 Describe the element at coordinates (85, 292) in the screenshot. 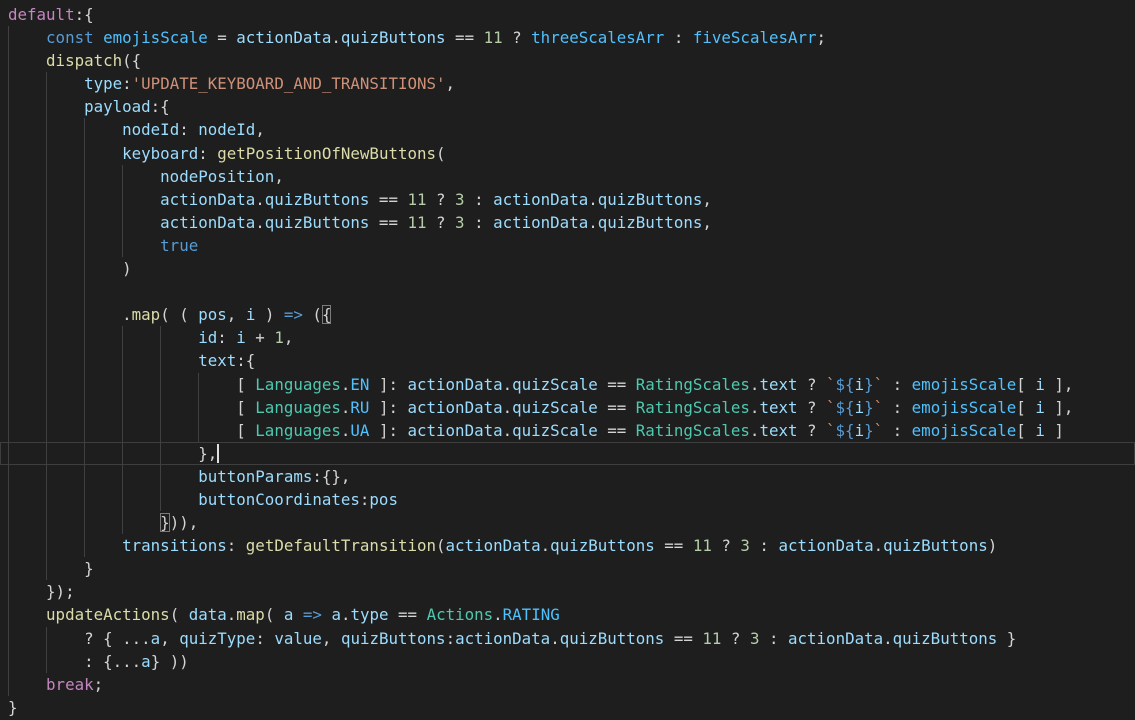

I see `indent-guide` at that location.